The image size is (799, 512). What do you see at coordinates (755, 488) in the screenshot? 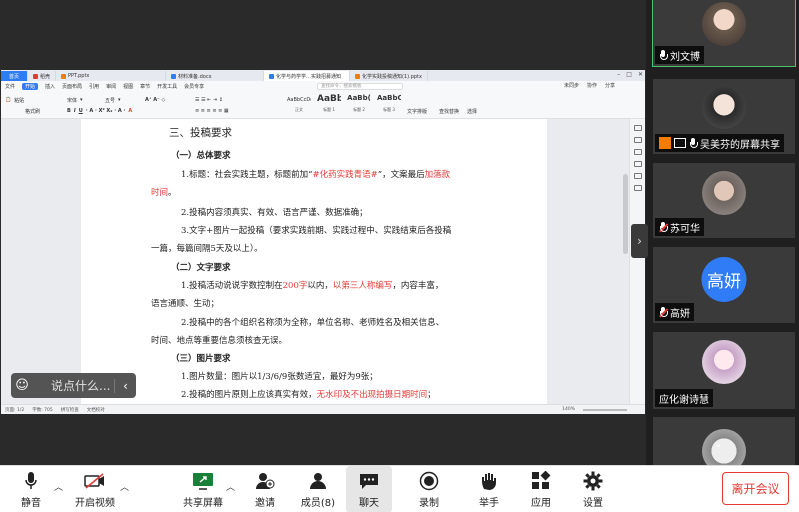
I see `leave-meeting-button: 离开会议` at bounding box center [755, 488].